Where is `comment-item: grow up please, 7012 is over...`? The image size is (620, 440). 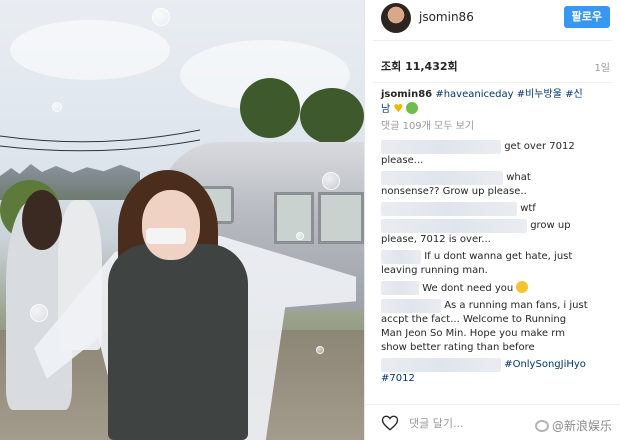 comment-item: grow up please, 7012 is over... is located at coordinates (495, 233).